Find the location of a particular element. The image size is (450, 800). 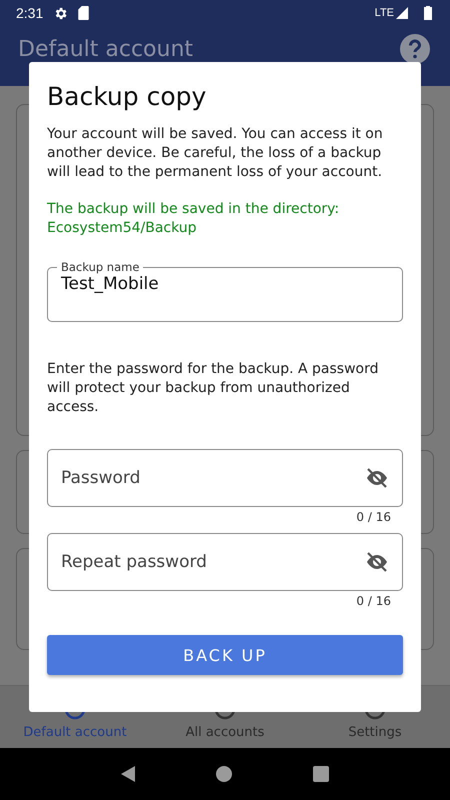

recents-icon is located at coordinates (321, 774).